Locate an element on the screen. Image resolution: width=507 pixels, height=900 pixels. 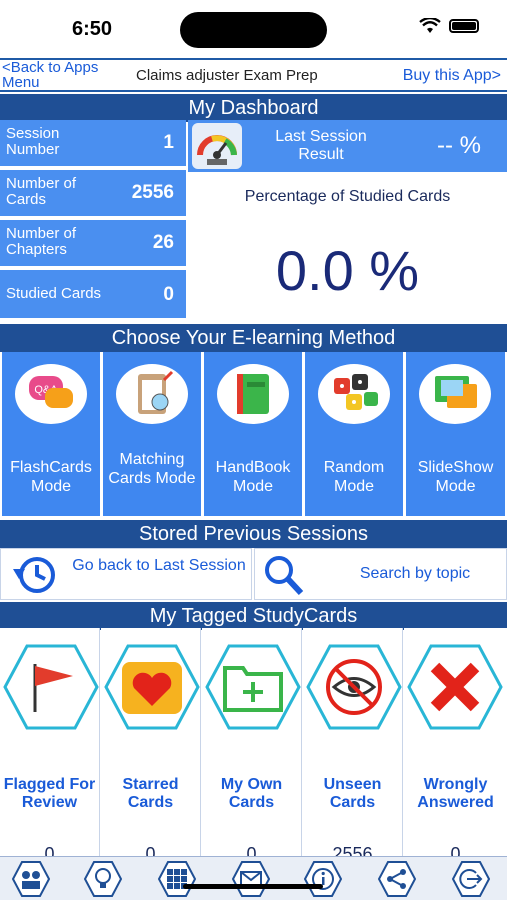
flagged-for-review-card: Flagged For Review 0 is located at coordinates (50, 746).